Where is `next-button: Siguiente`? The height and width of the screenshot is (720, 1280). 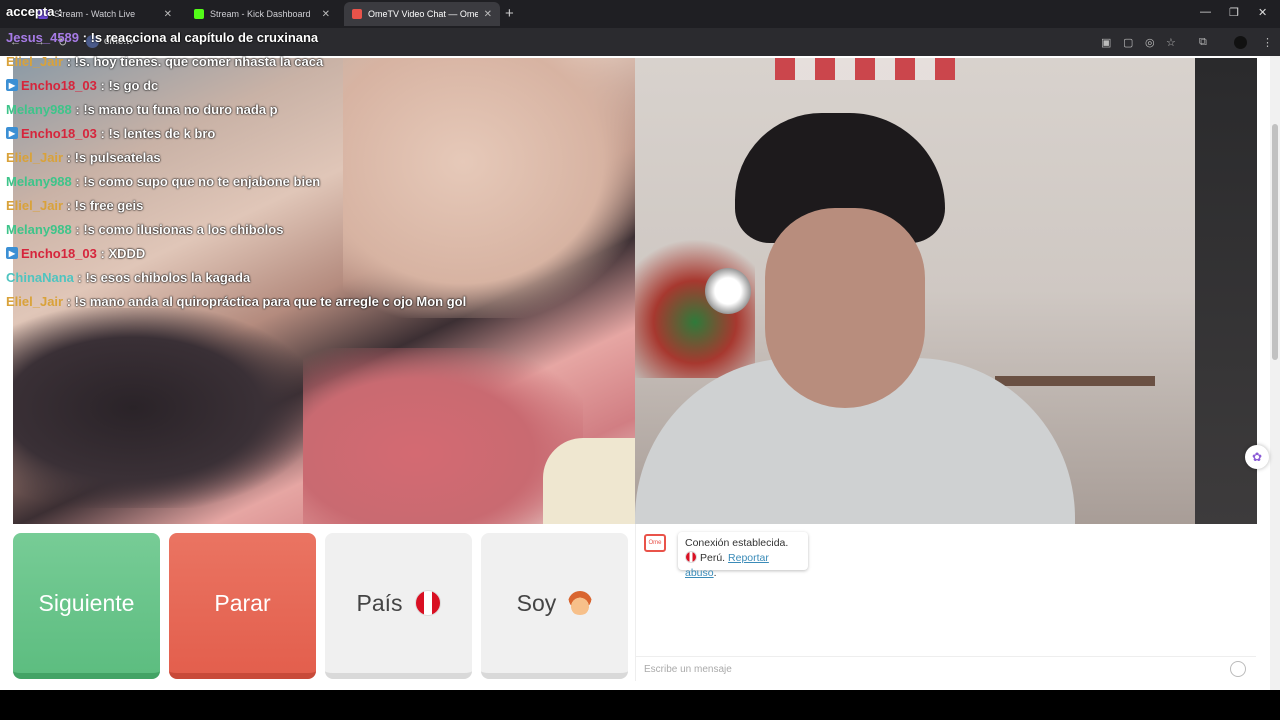
next-button: Siguiente is located at coordinates (86, 606).